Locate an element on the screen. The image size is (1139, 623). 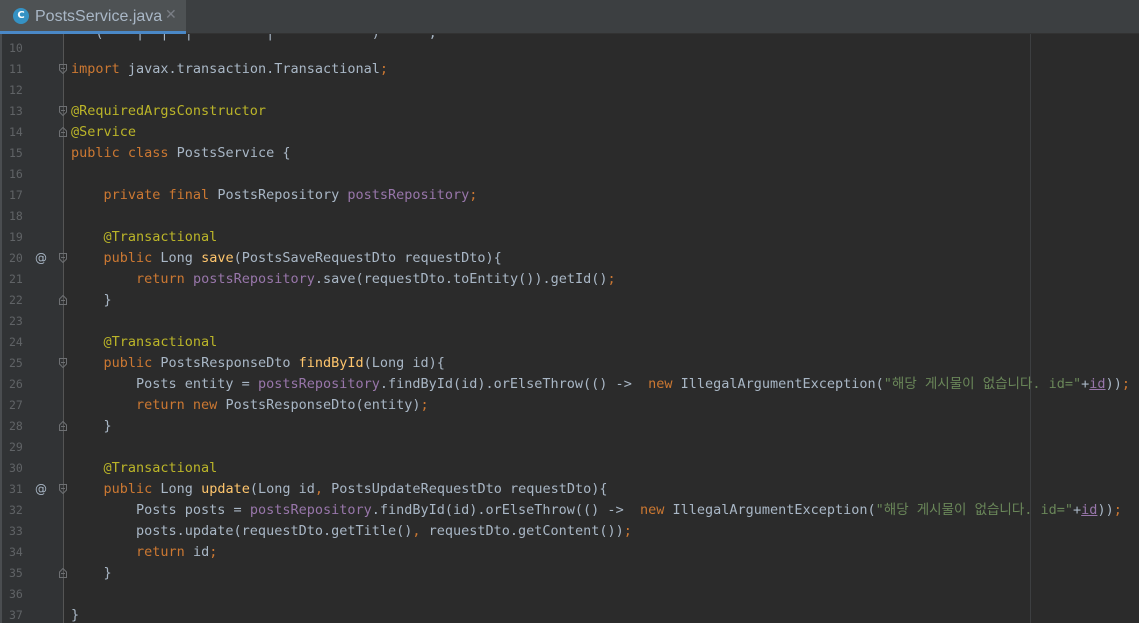
code-line: 24 @Transactional is located at coordinates (569, 342).